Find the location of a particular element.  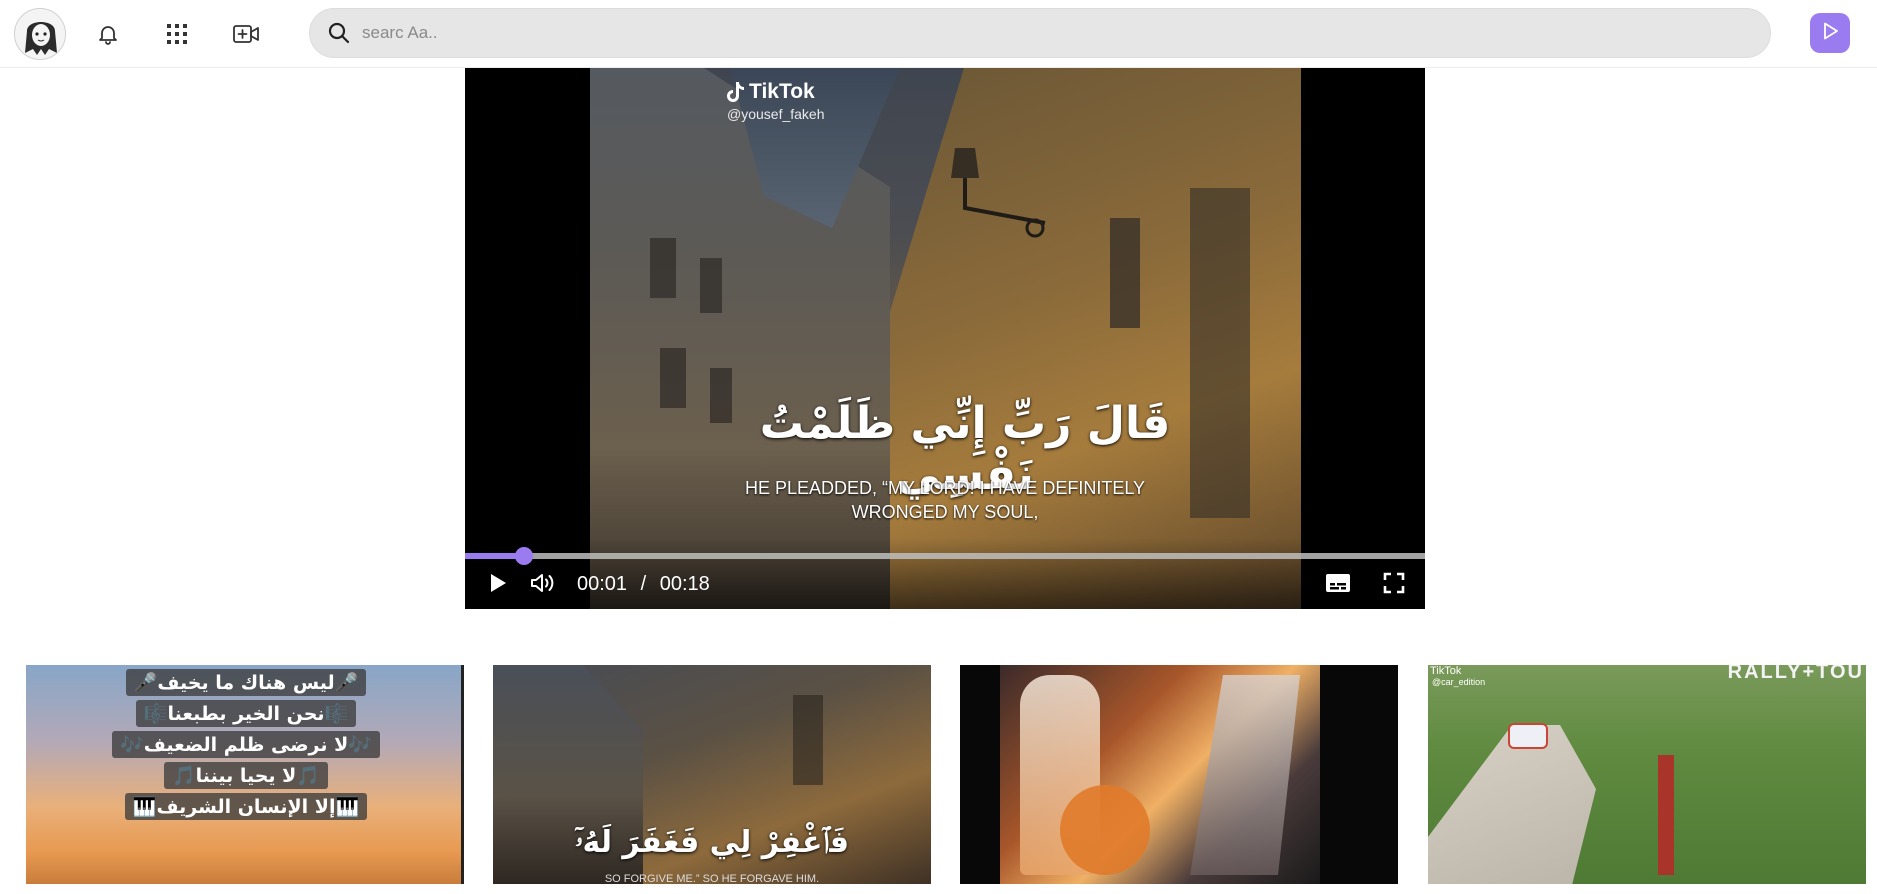

top-bar is located at coordinates (938, 34).